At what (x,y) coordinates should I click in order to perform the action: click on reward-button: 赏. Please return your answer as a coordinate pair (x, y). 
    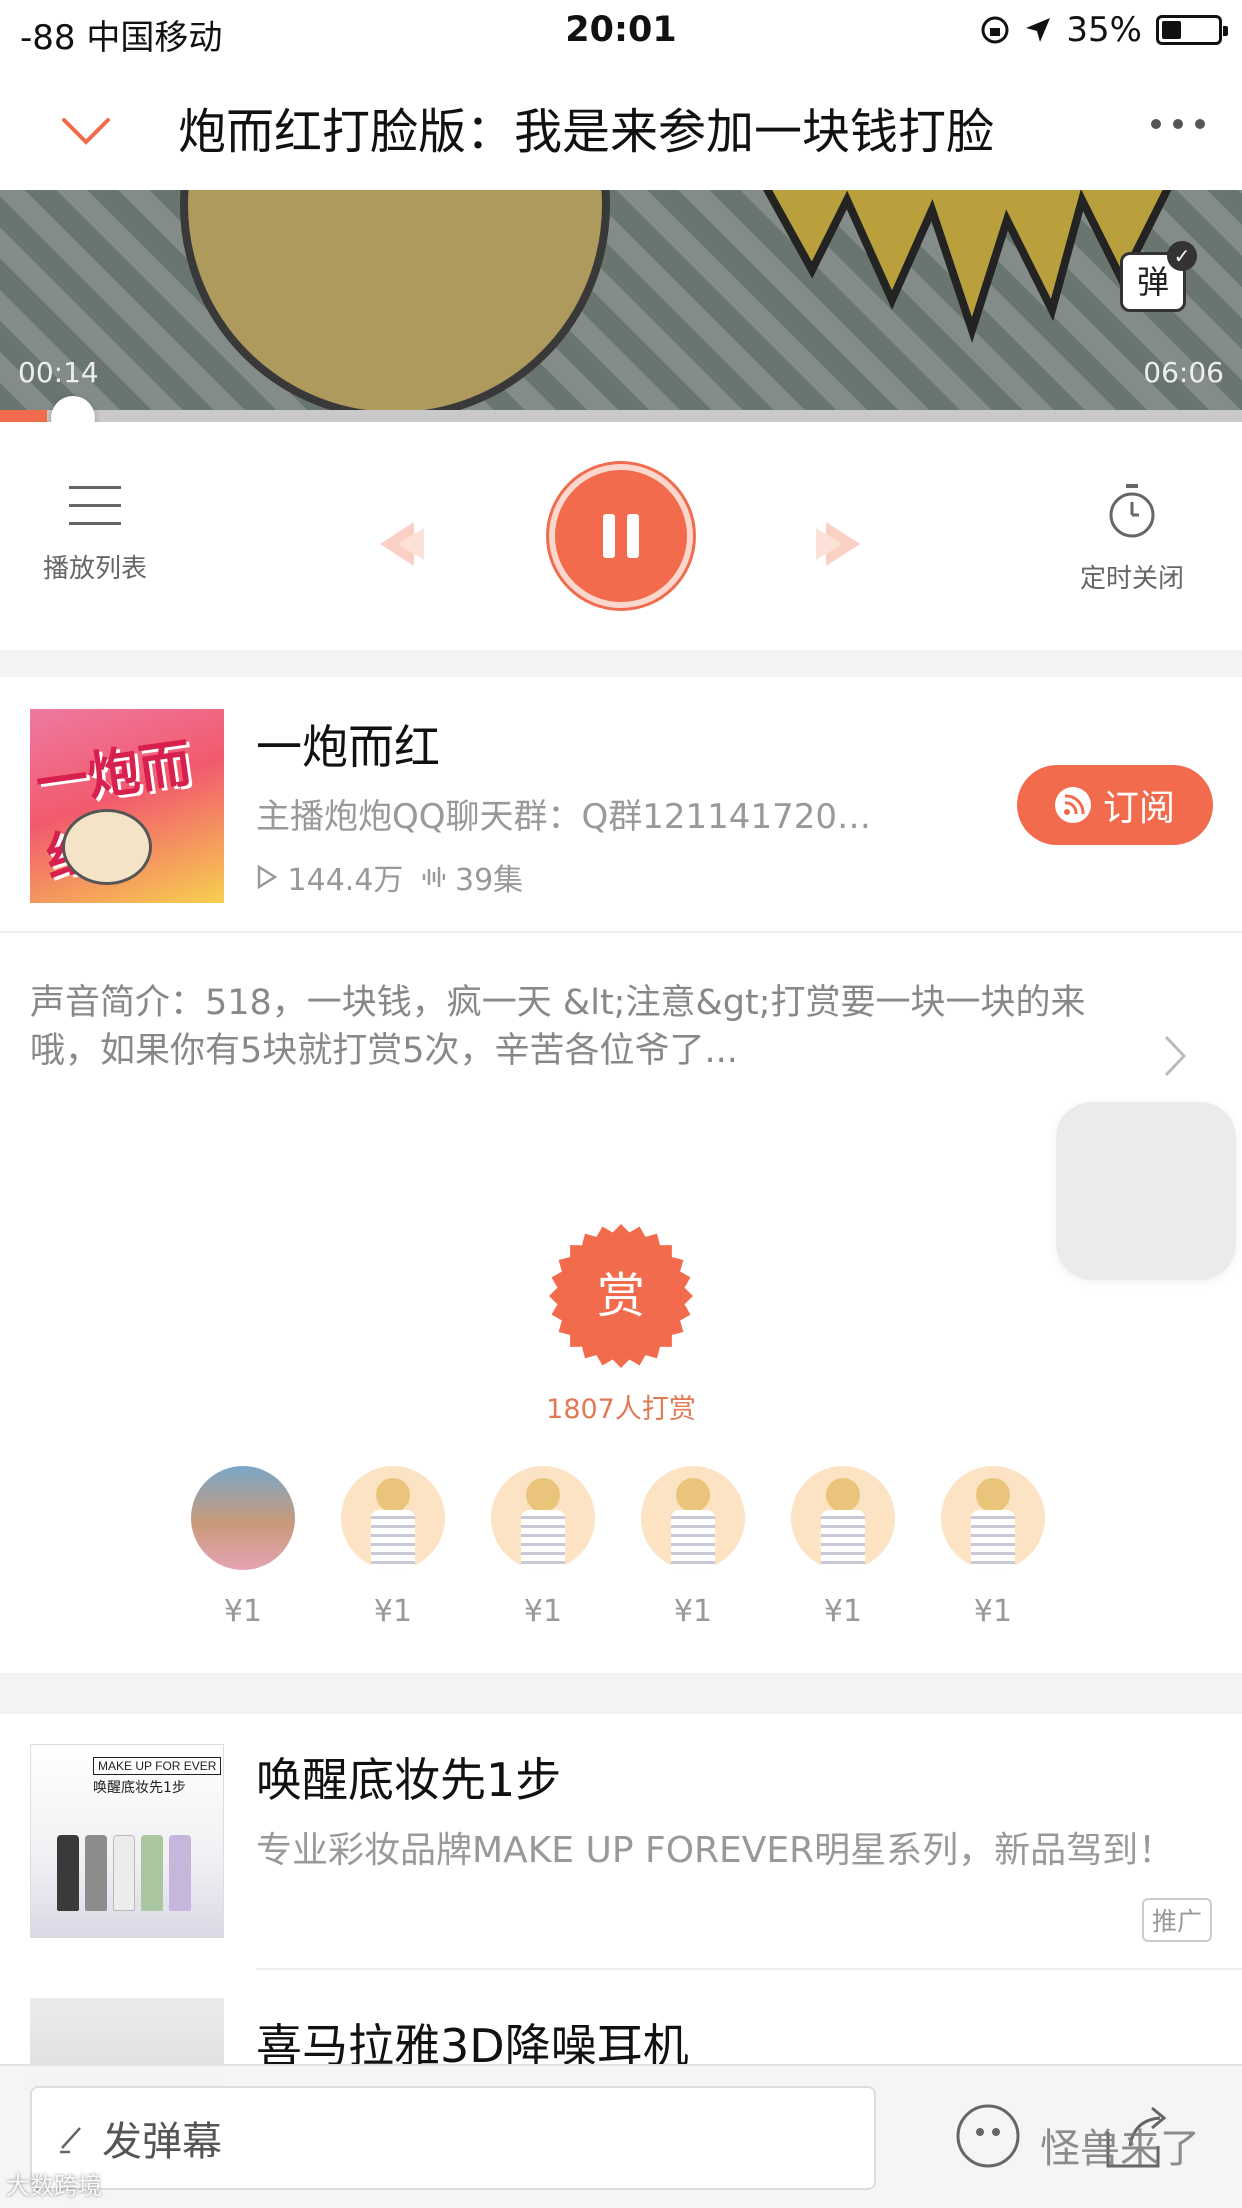
    Looking at the image, I should click on (621, 1296).